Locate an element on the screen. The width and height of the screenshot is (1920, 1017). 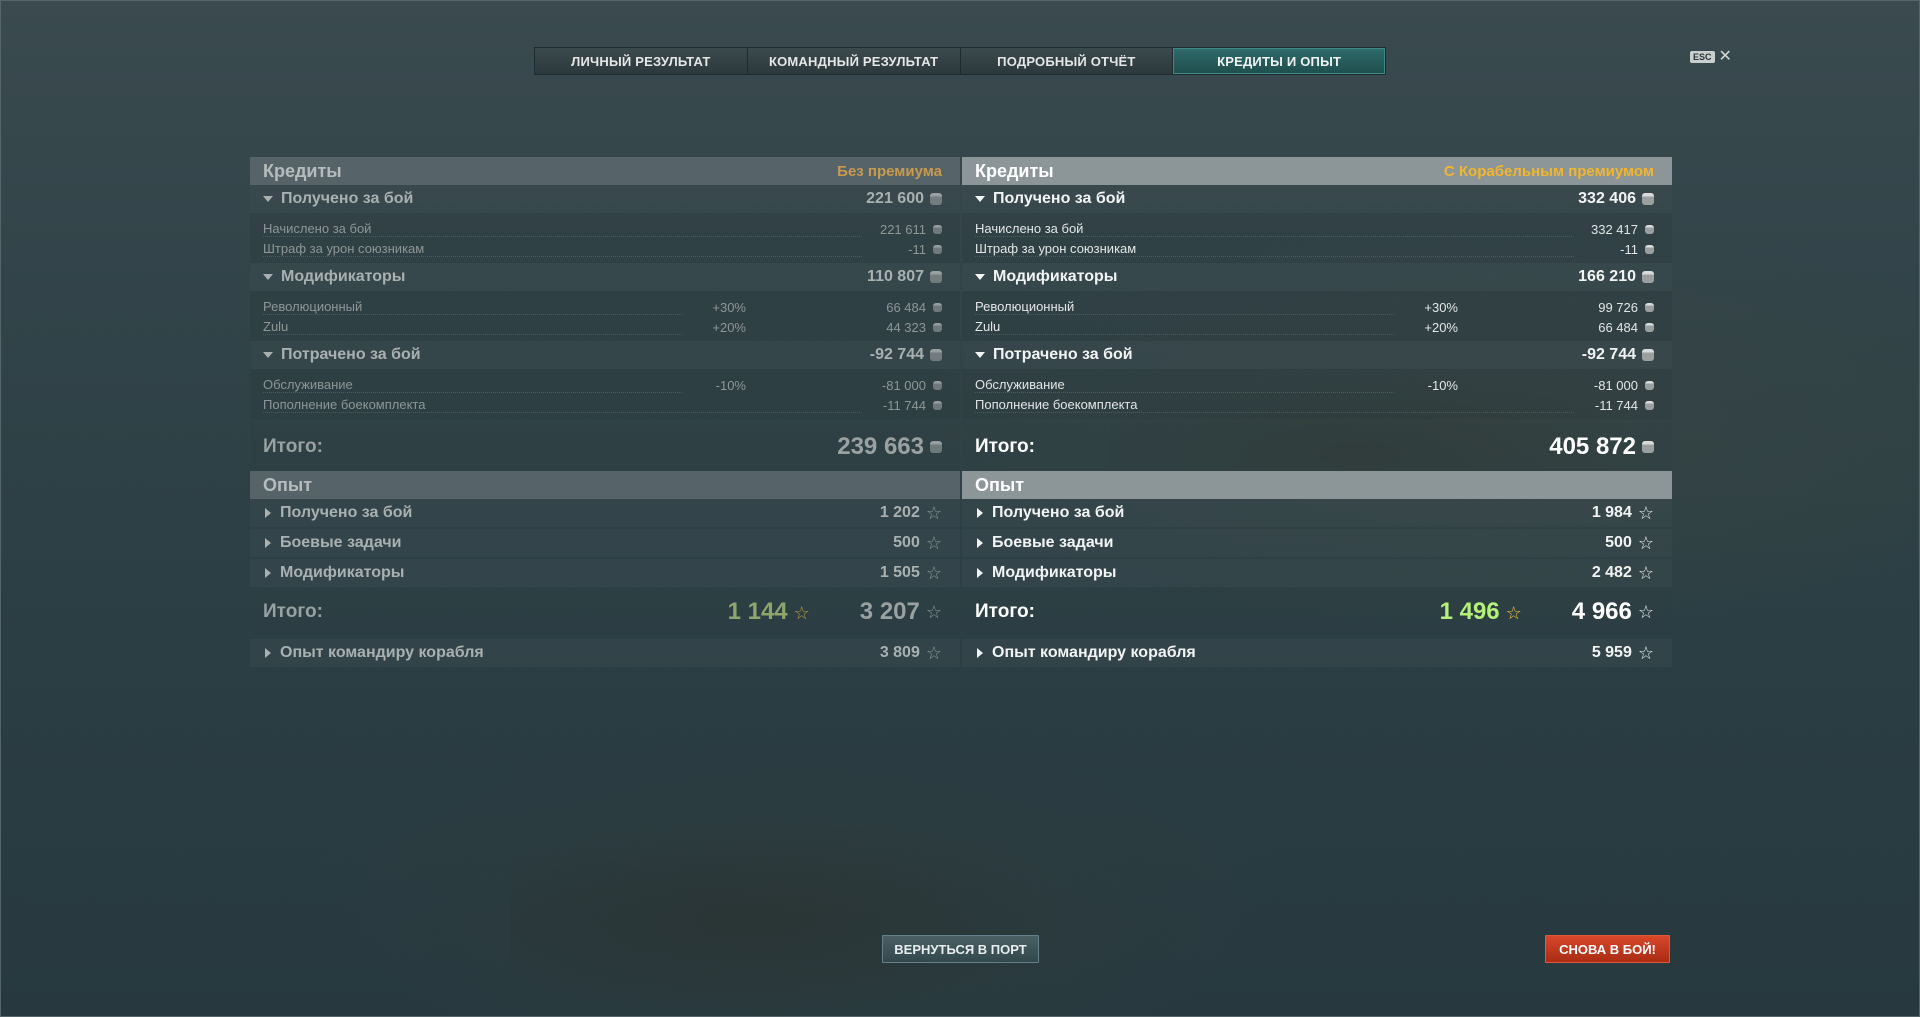
row-label: Получено за бой is located at coordinates (346, 512).